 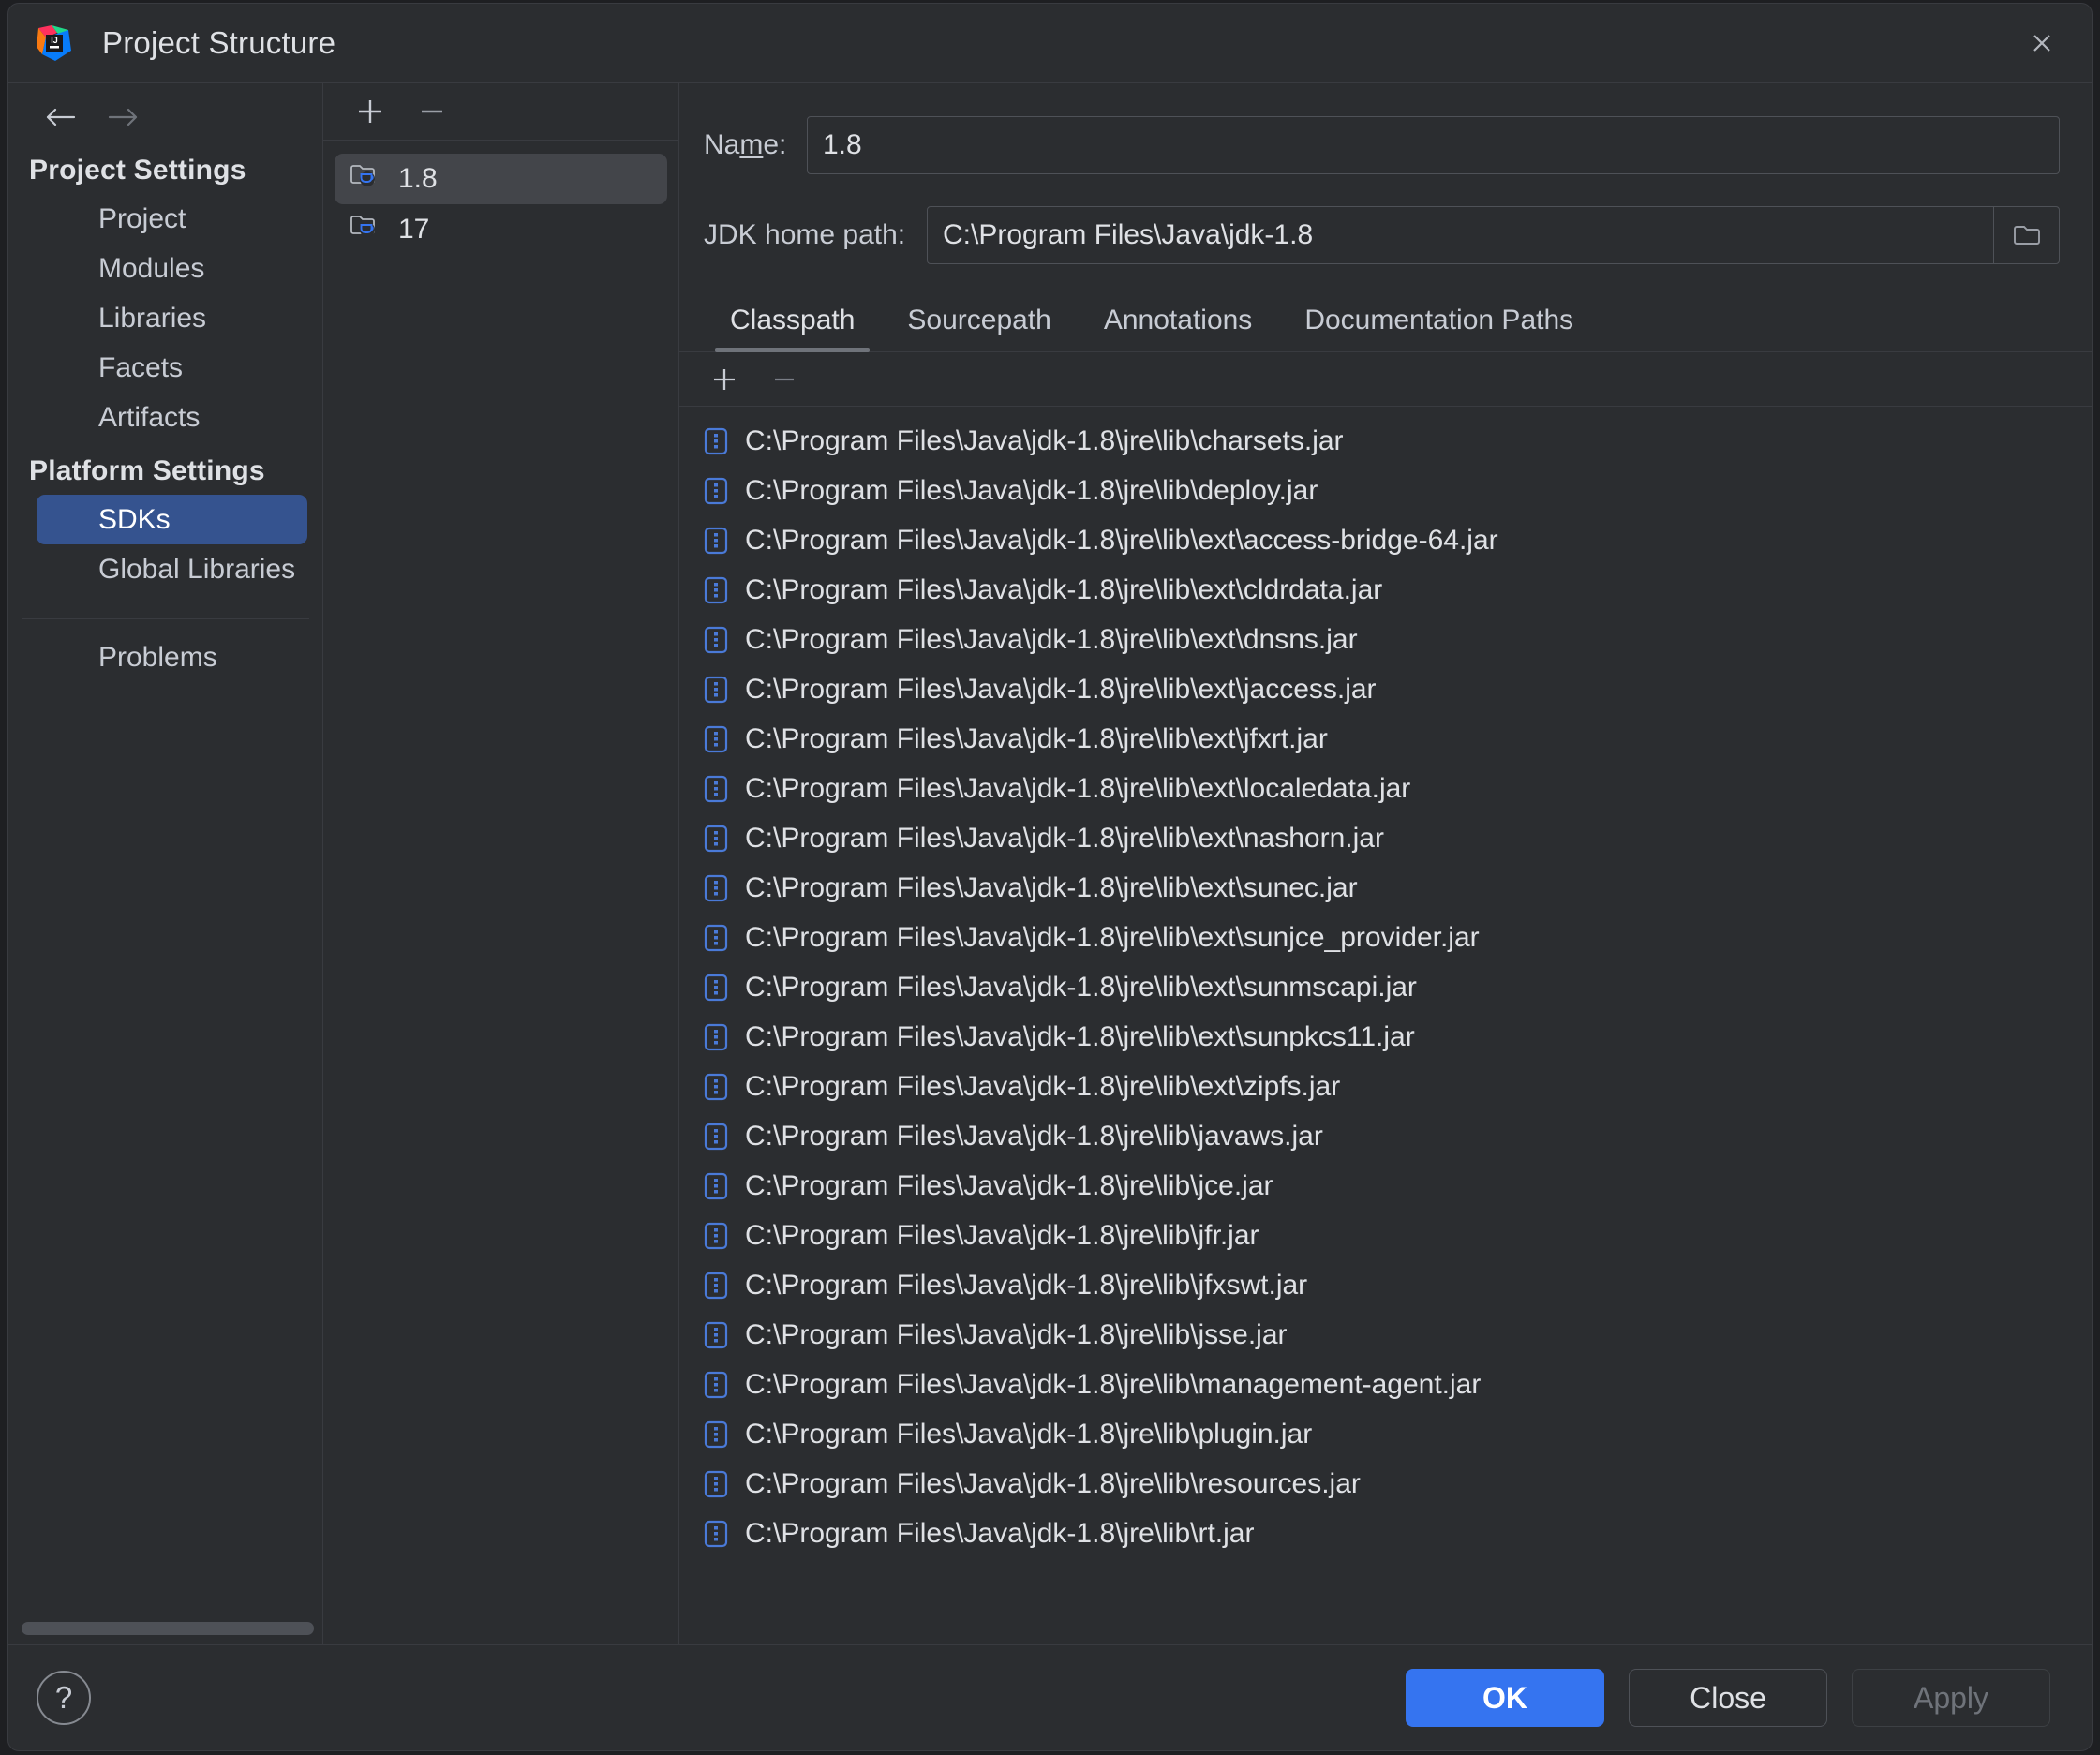 I want to click on question-mark-icon: ?, so click(x=64, y=1698).